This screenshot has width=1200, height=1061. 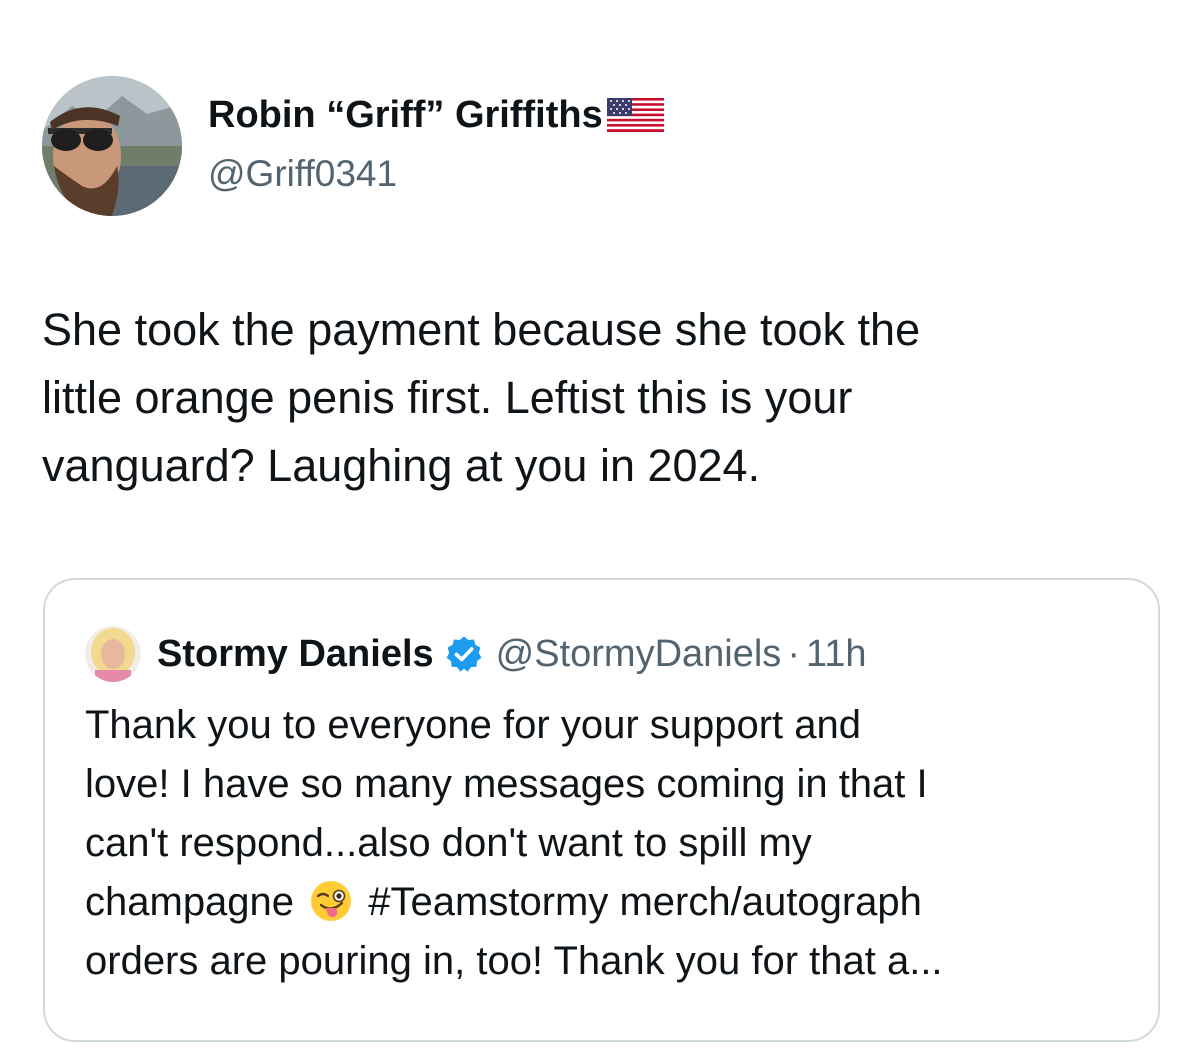 I want to click on tweet-text-line: vanguard? Laughing at you in 2024., so click(x=401, y=465).